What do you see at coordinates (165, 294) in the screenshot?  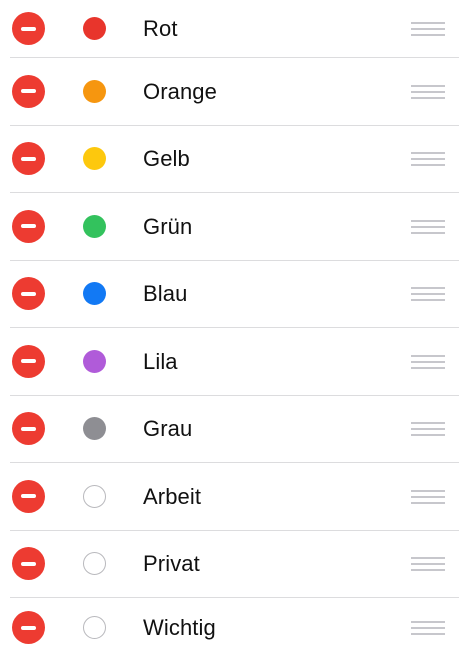 I see `item-label: Blau` at bounding box center [165, 294].